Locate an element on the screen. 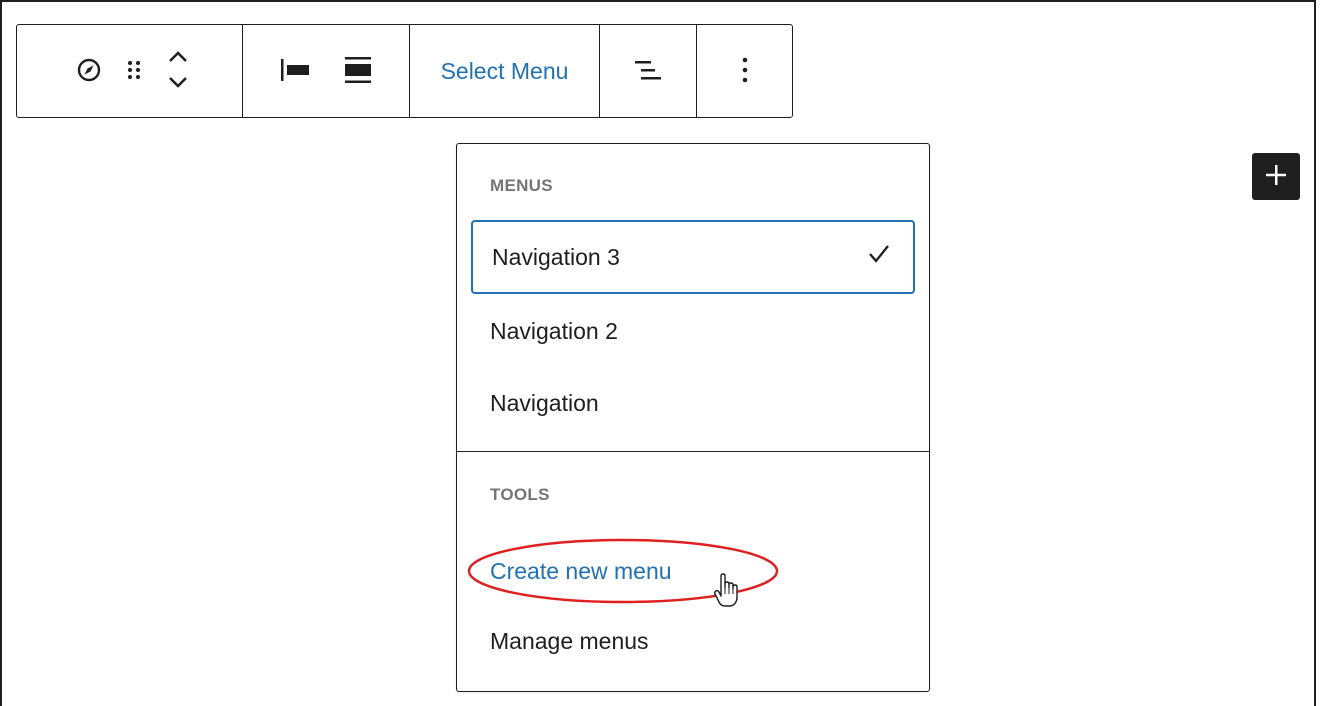  toolbar-group-block is located at coordinates (130, 71).